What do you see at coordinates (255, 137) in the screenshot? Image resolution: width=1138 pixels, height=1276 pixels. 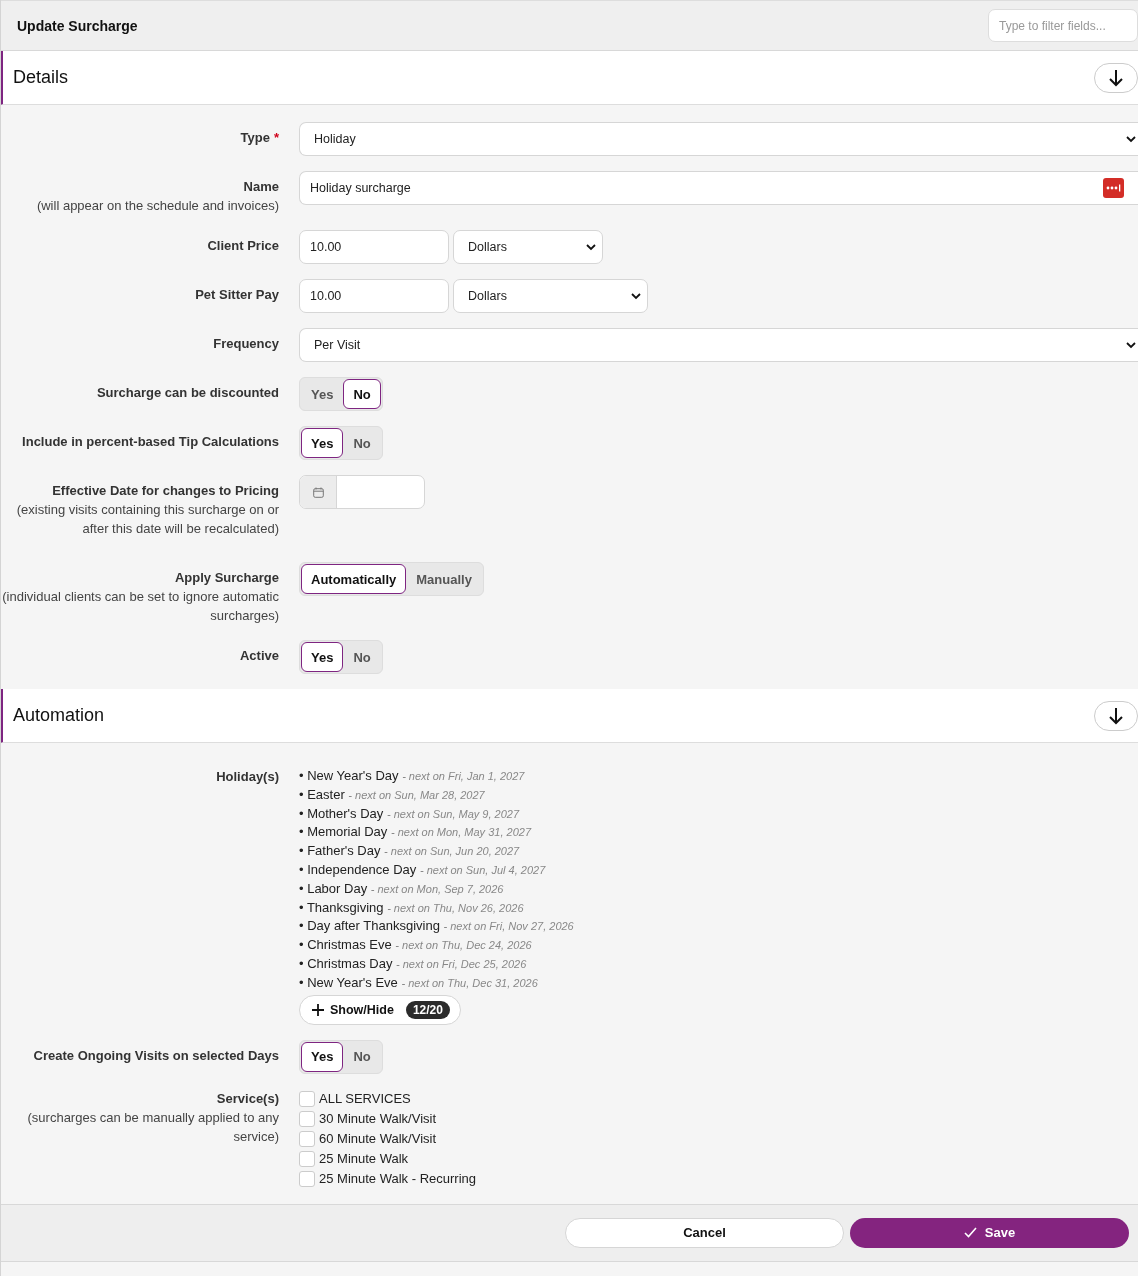 I see `field-label: Type` at bounding box center [255, 137].